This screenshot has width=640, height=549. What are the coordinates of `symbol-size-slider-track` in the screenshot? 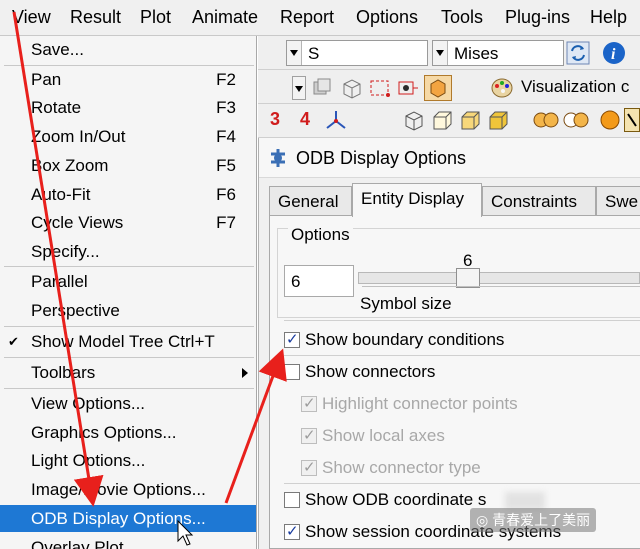 It's located at (499, 278).